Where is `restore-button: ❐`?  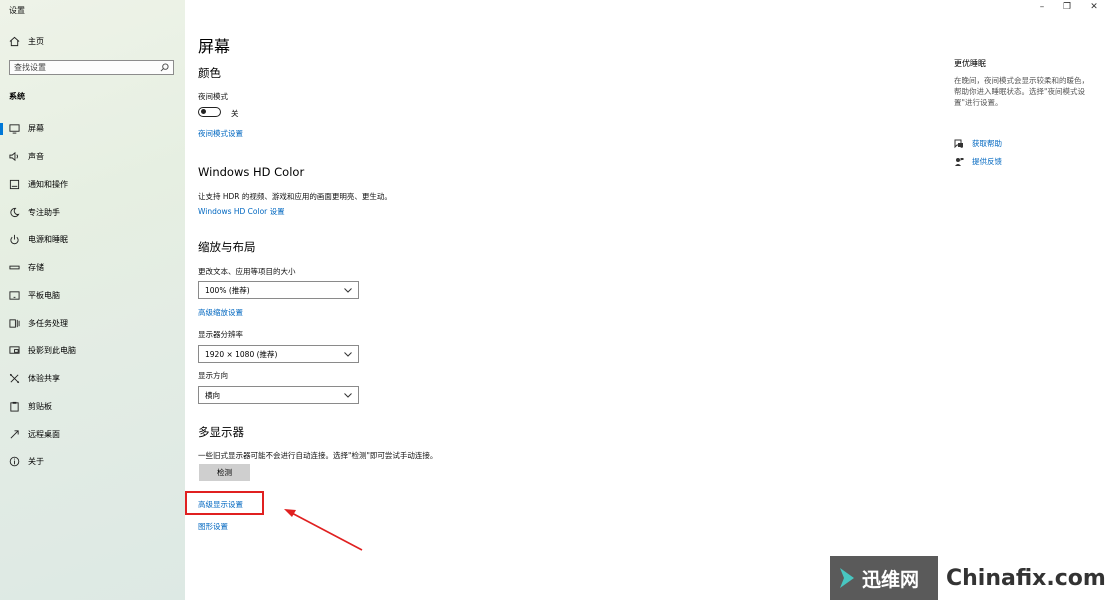 restore-button: ❐ is located at coordinates (1067, 7).